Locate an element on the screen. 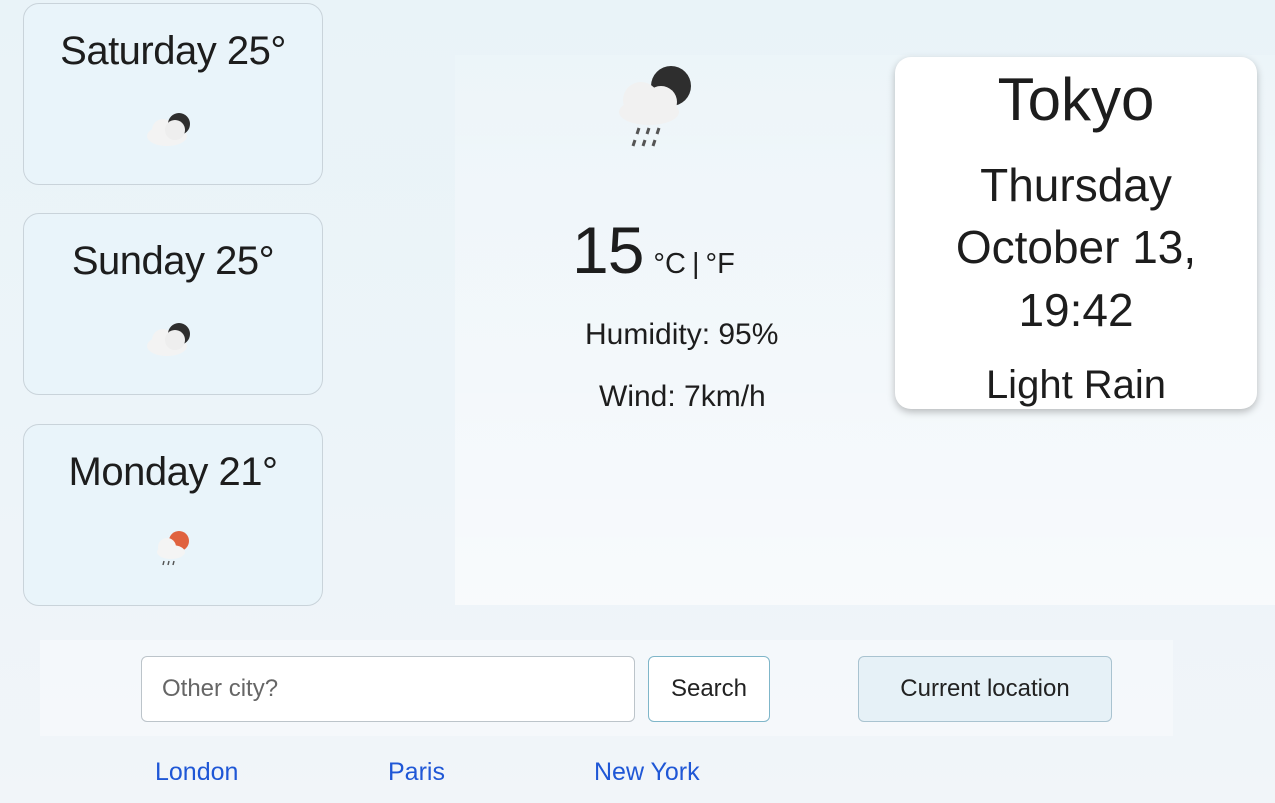 The height and width of the screenshot is (803, 1275). city-link-new-york: New York is located at coordinates (647, 772).